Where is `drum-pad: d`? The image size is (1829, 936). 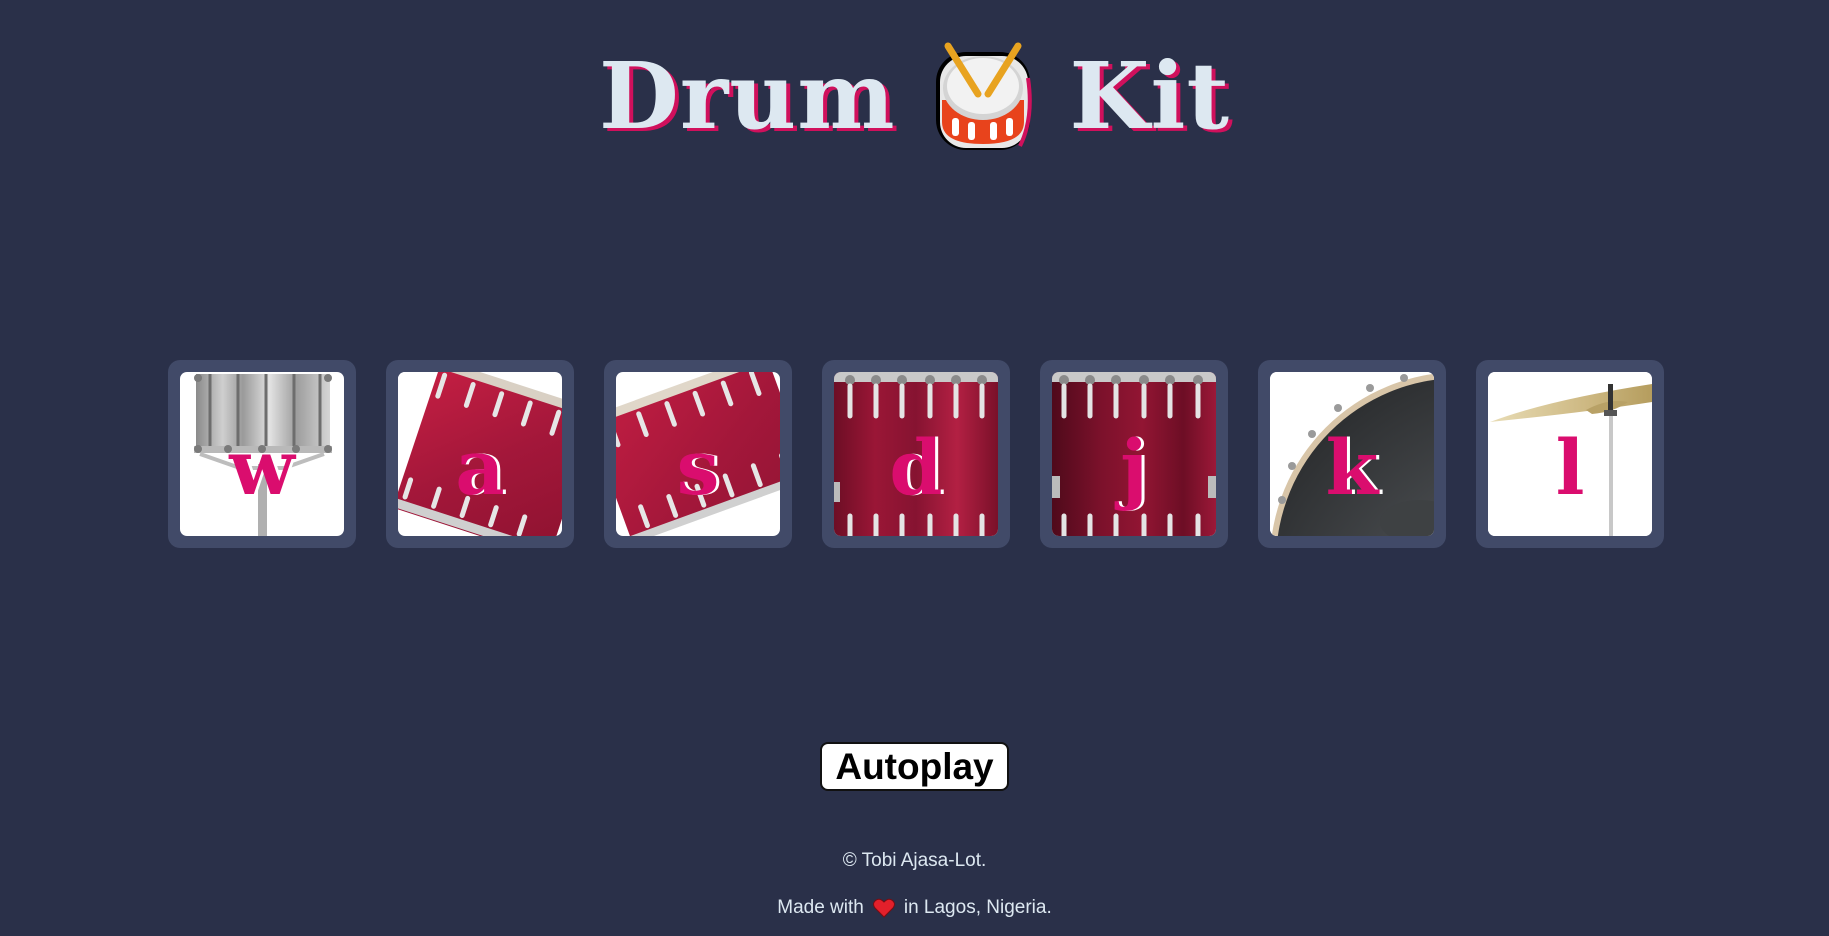 drum-pad: d is located at coordinates (916, 454).